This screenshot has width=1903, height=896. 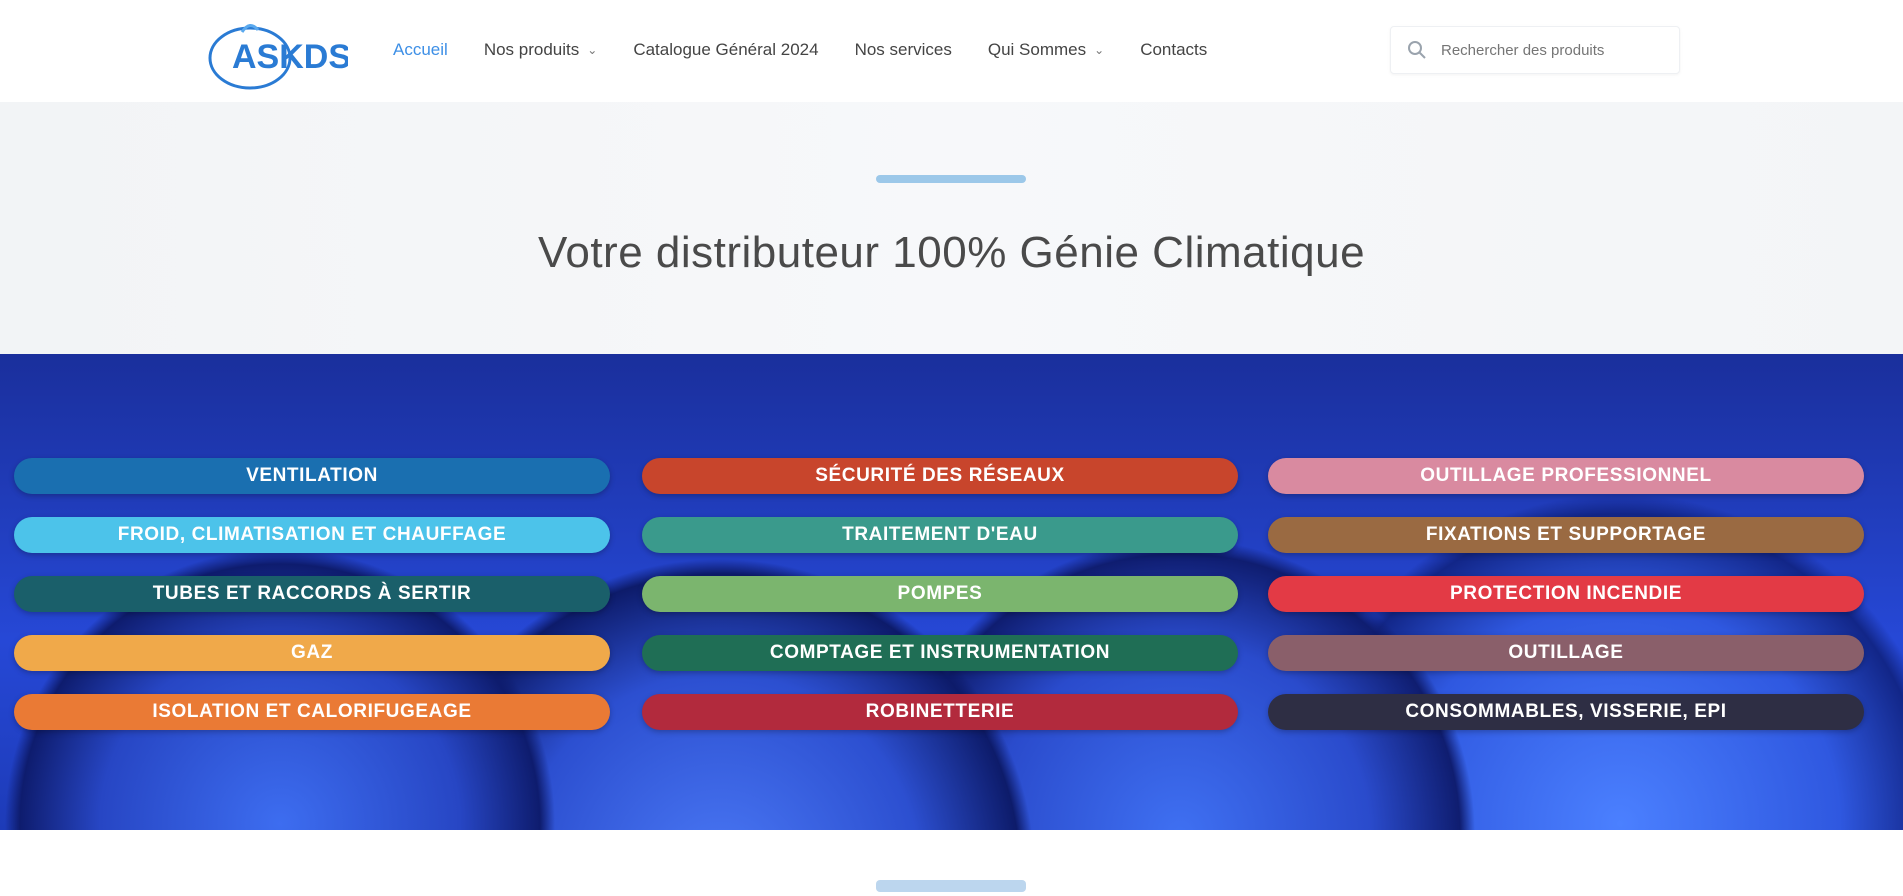 I want to click on nav-label: Nos services, so click(x=903, y=49).